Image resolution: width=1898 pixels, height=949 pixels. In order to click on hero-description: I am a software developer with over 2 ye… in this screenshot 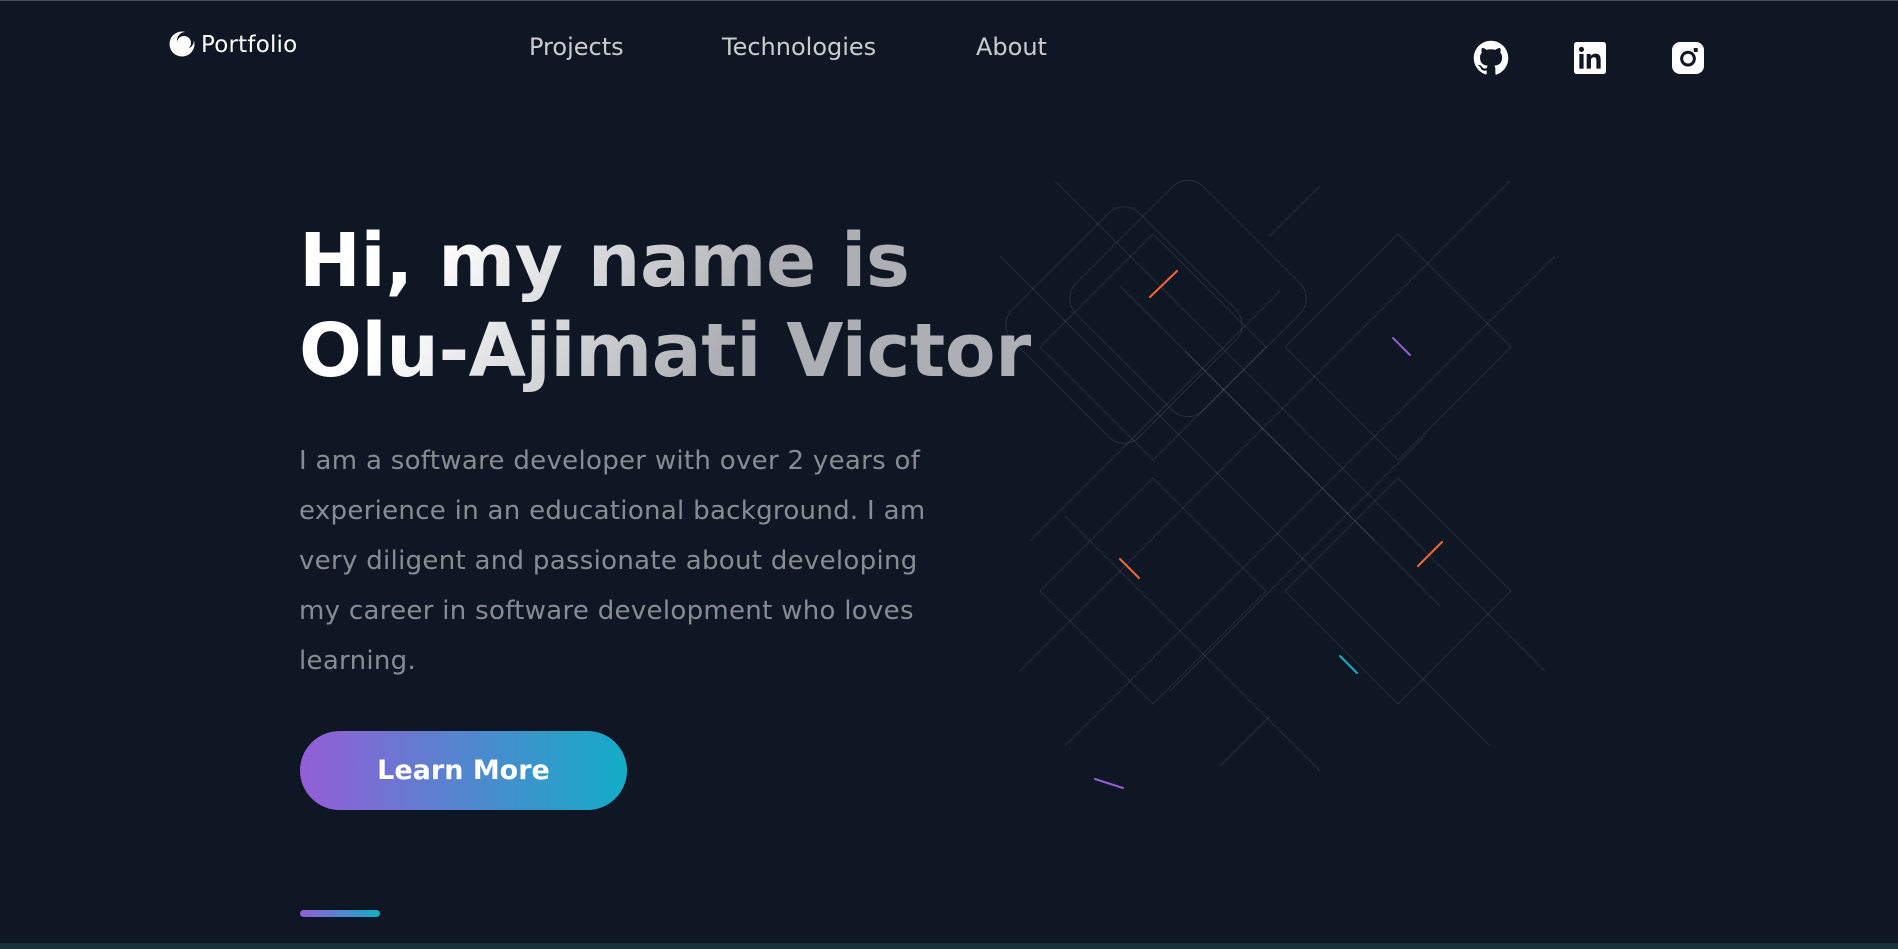, I will do `click(649, 561)`.